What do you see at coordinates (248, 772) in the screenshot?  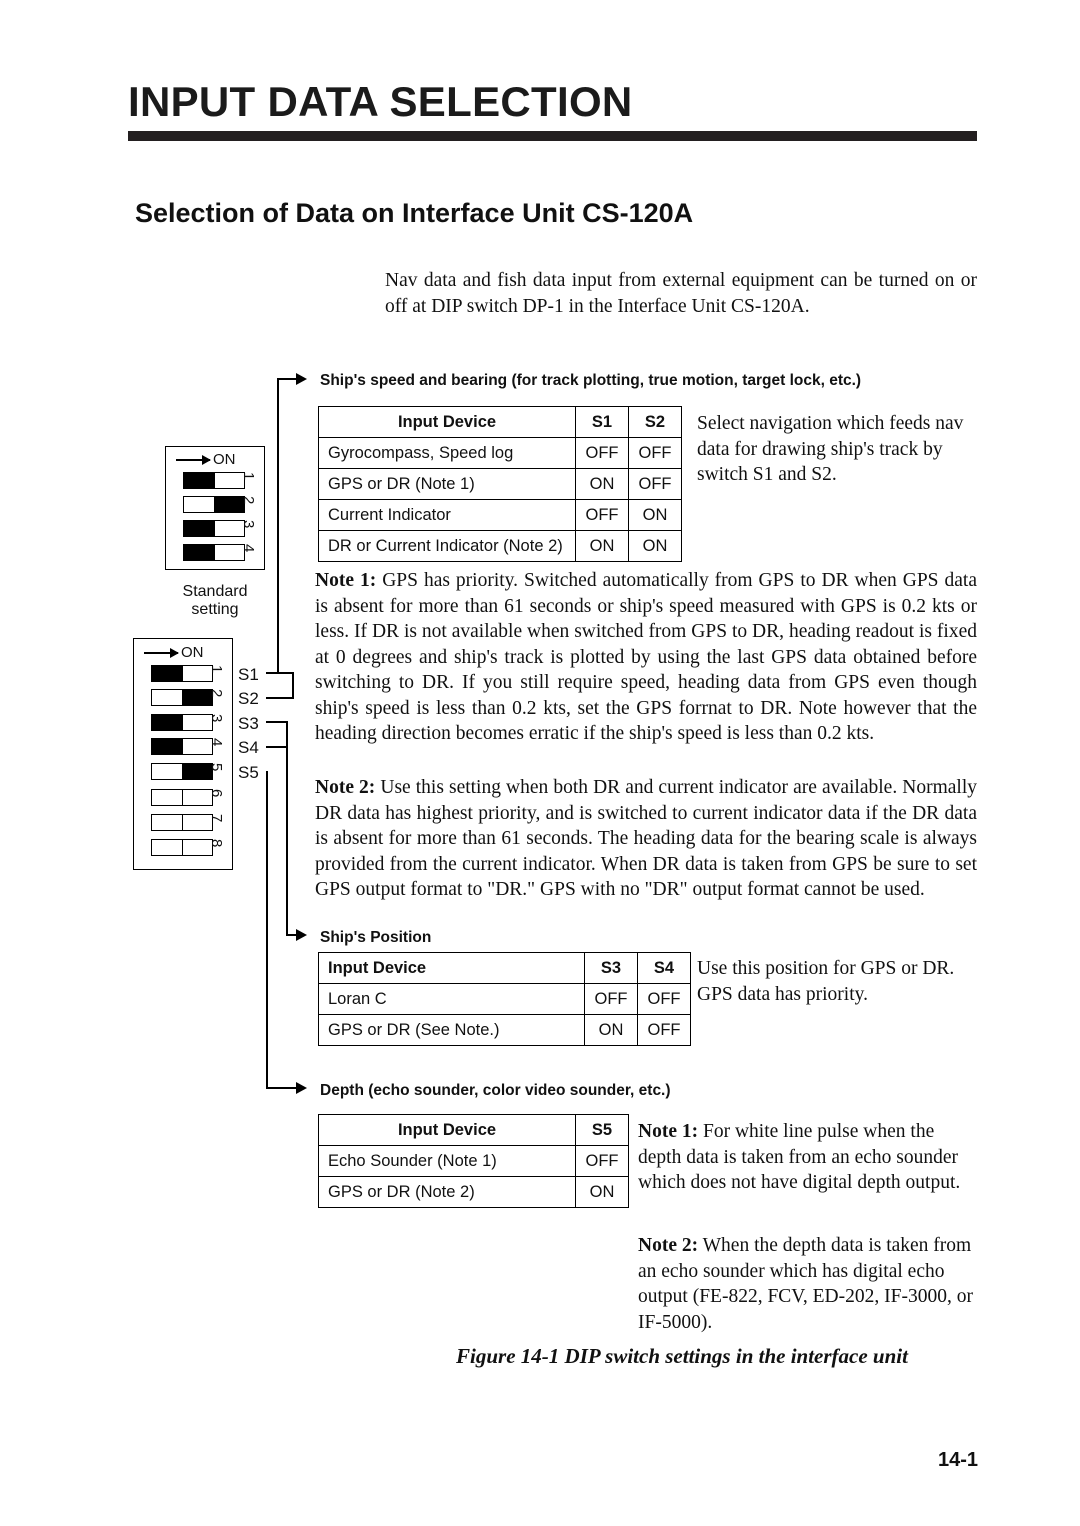 I see `dip-main-label-s5: S5` at bounding box center [248, 772].